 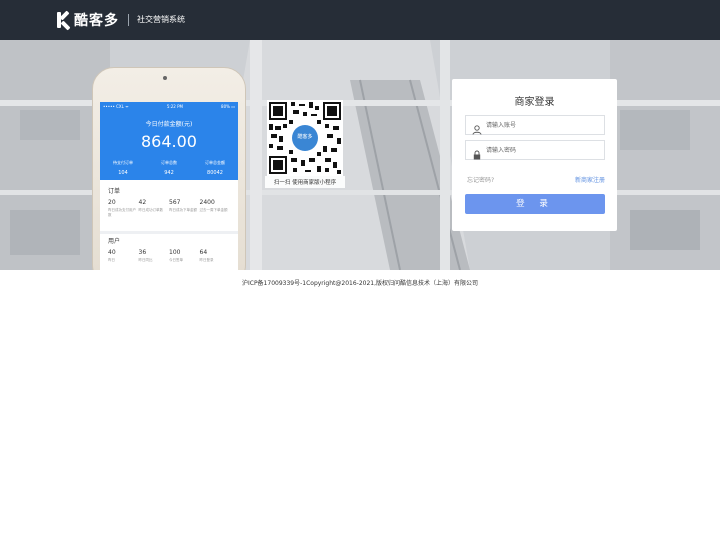 I want to click on qr-code-panel: 酷客多 扫一扫 使用商家版小程序, so click(x=305, y=144).